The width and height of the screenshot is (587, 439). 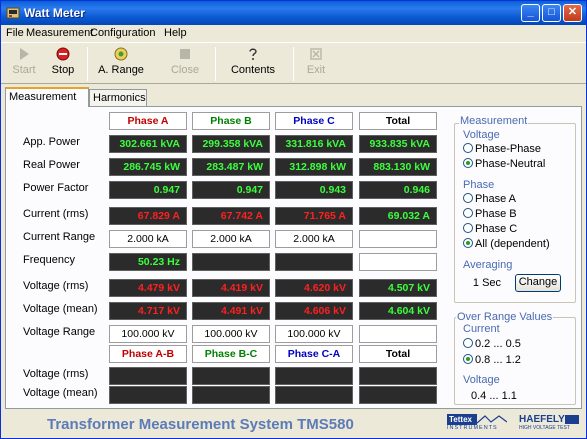 I want to click on toolbar: Start Stop A. Range Close Contents Exit, so click(x=293, y=63).